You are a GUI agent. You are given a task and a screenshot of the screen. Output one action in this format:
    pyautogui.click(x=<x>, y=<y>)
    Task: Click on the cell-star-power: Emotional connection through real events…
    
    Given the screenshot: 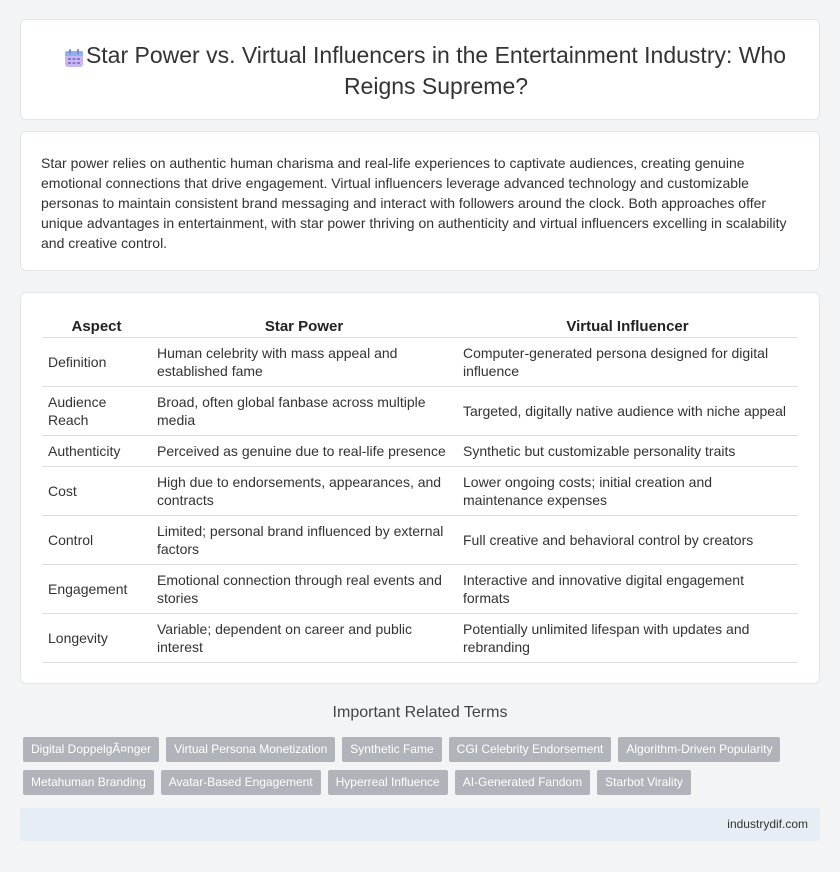 What is the action you would take?
    pyautogui.click(x=304, y=589)
    